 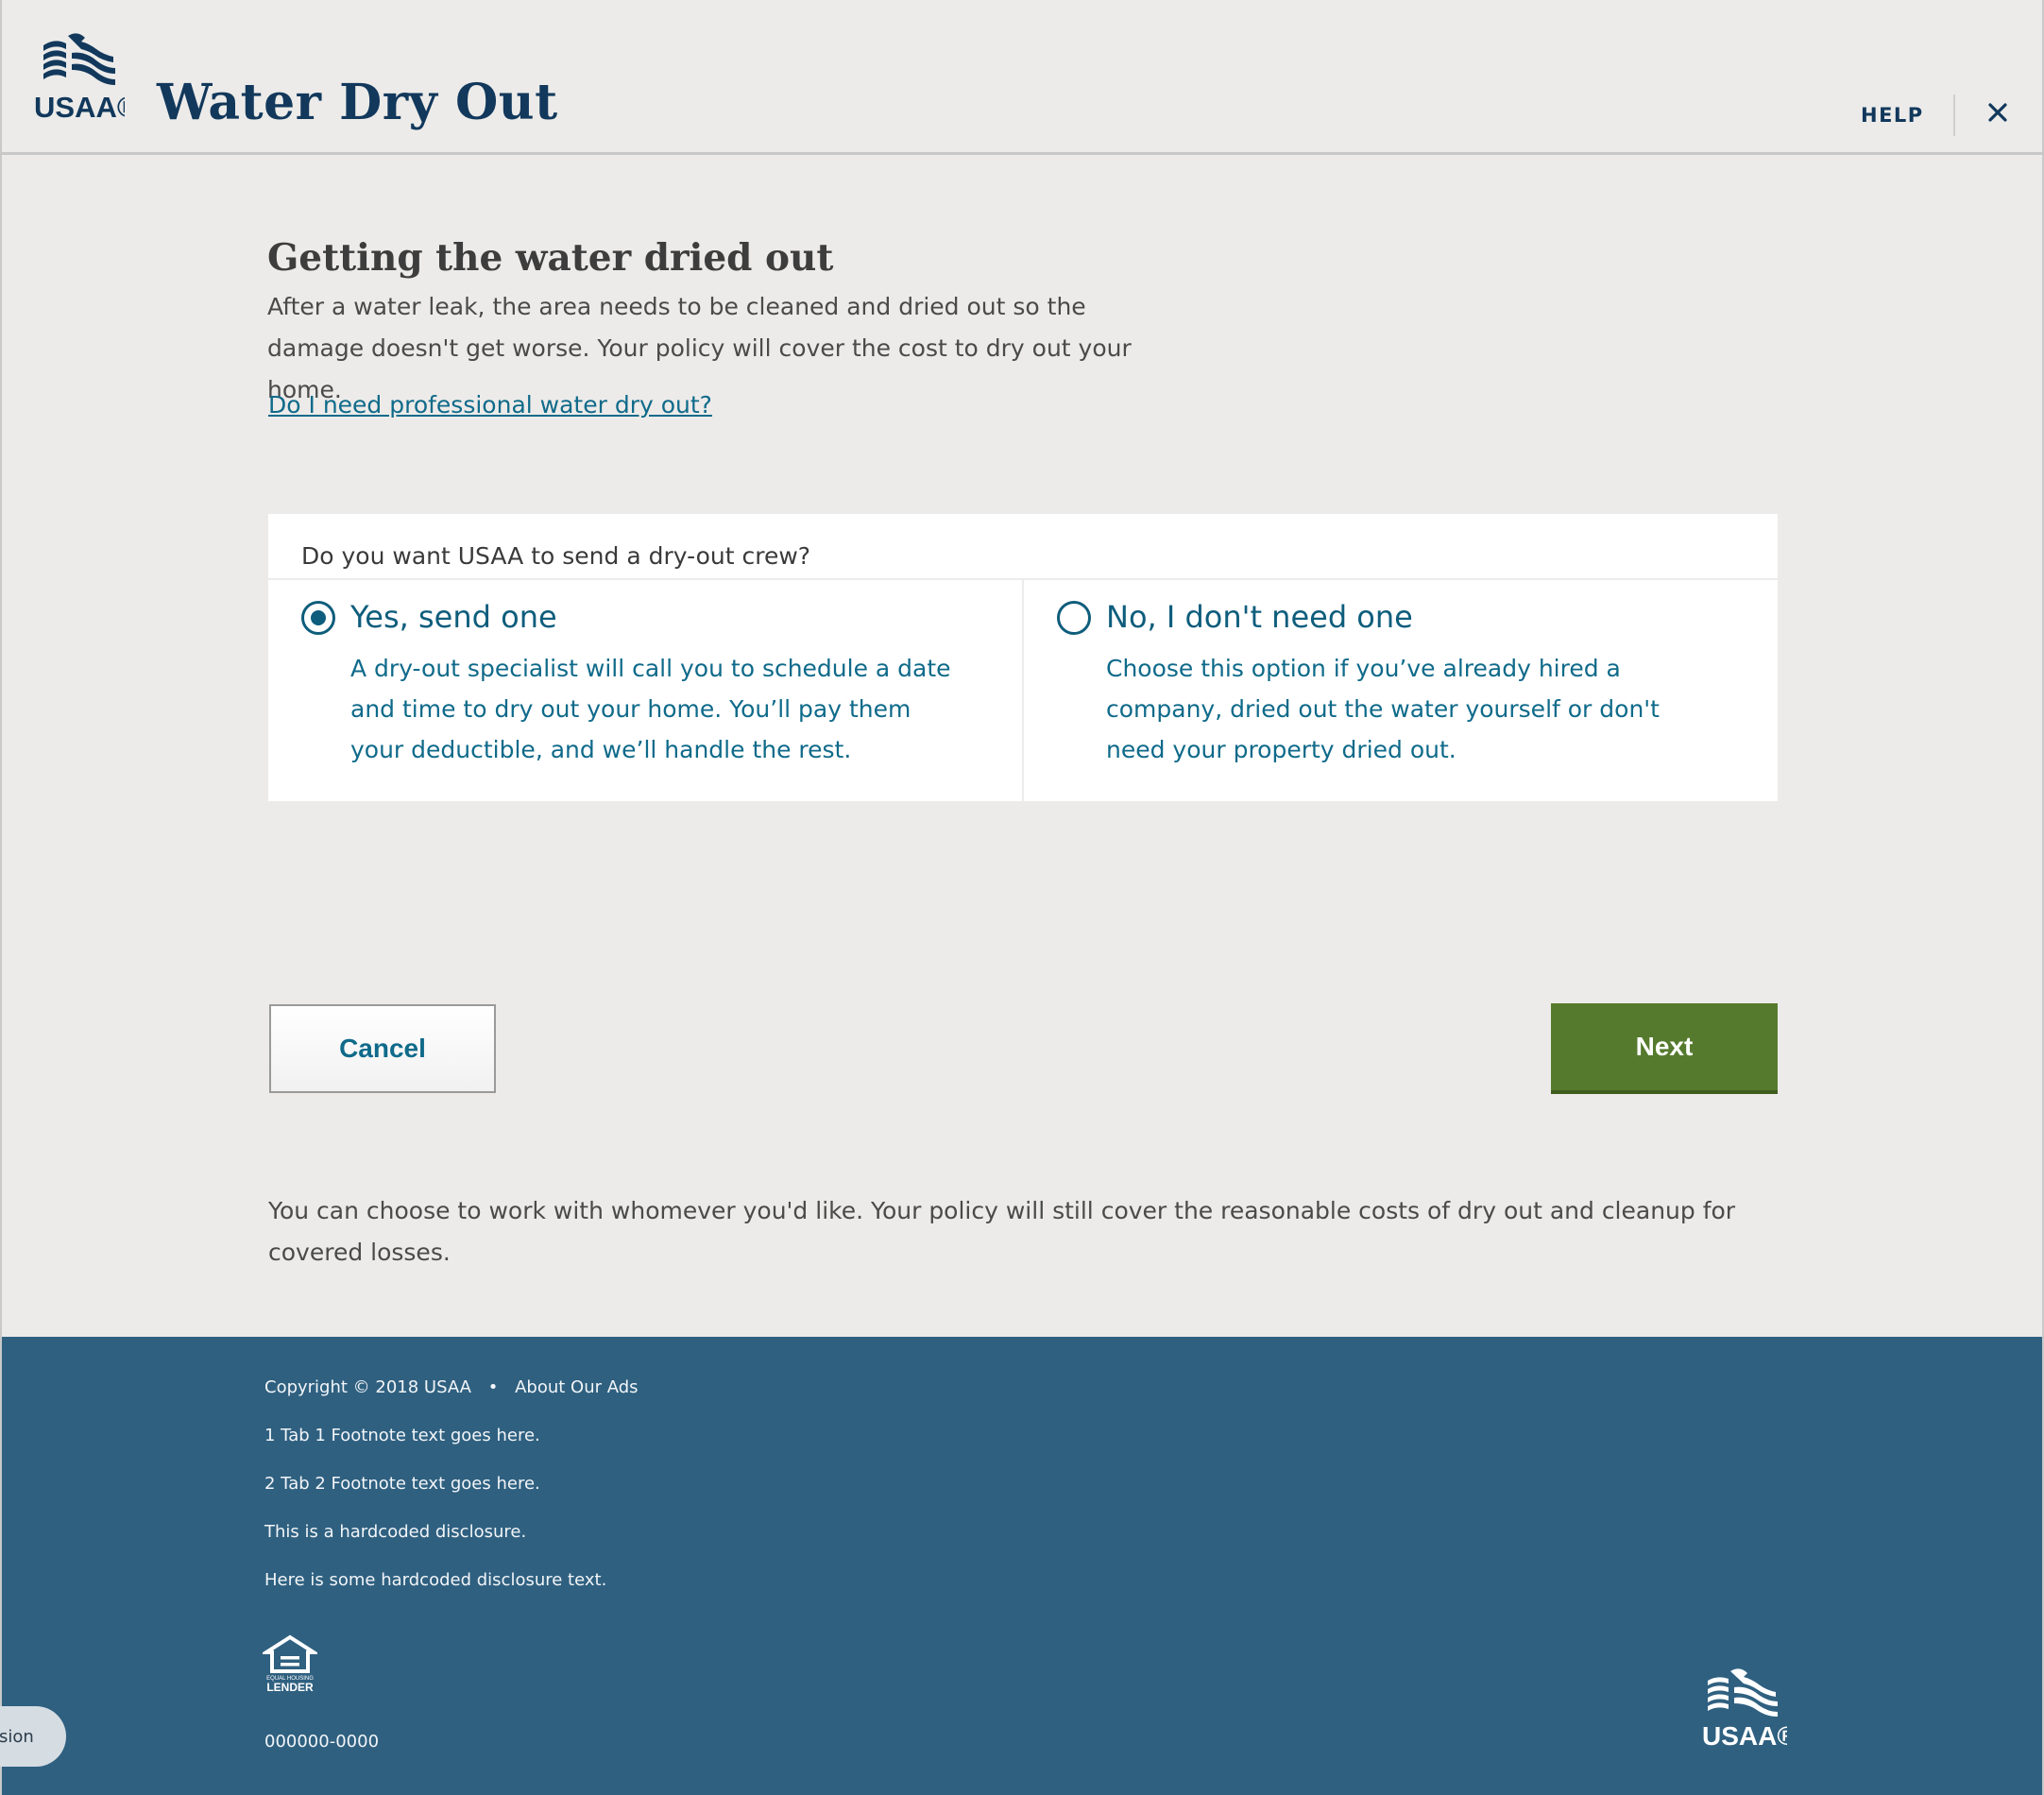 I want to click on header-divider, so click(x=1954, y=115).